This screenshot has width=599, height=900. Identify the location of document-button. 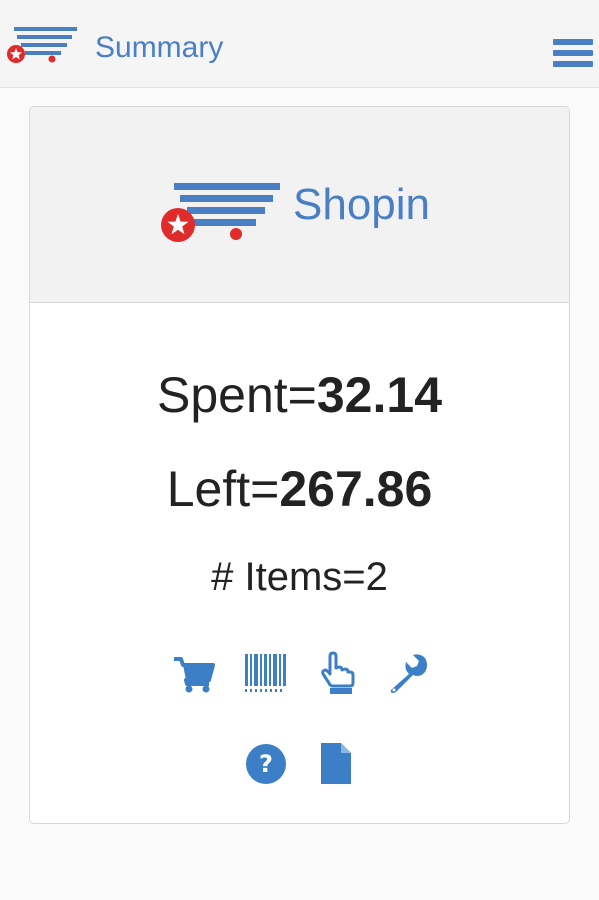
(336, 764).